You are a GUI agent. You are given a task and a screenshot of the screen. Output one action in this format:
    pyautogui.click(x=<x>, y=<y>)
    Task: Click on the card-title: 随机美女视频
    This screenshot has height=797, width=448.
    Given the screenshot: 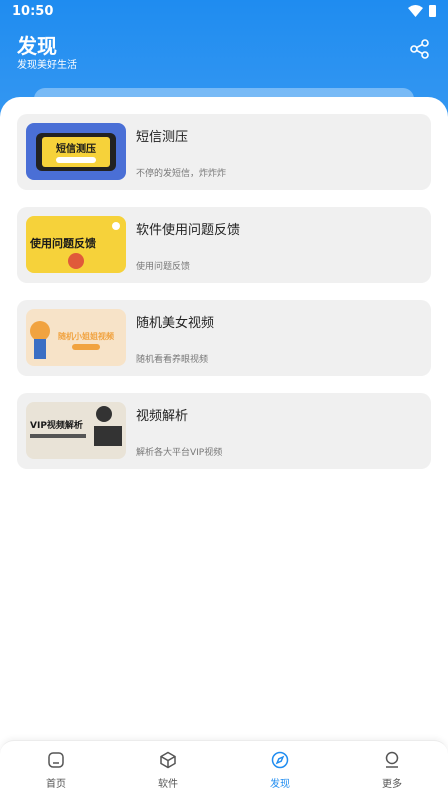 What is the action you would take?
    pyautogui.click(x=175, y=323)
    